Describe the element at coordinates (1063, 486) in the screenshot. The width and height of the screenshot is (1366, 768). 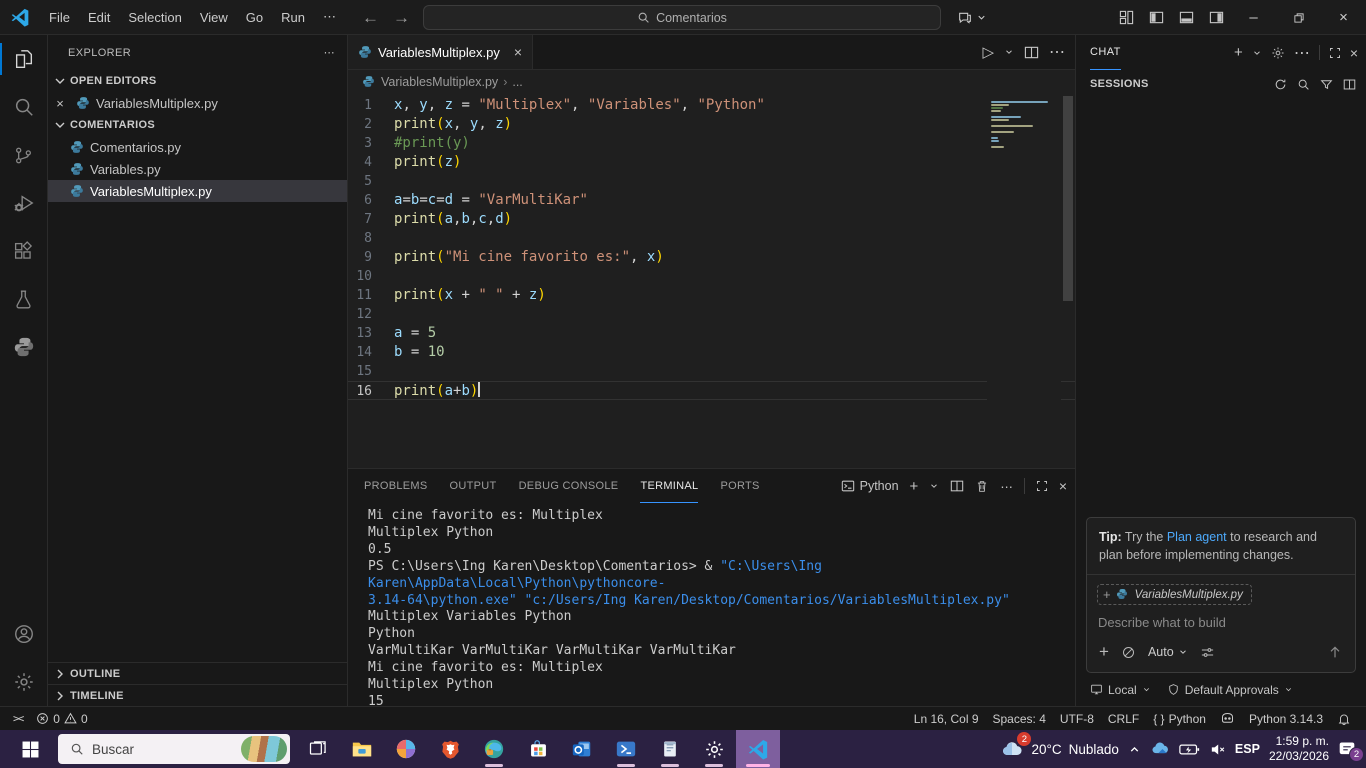
I see `close-panel-icon: ×` at that location.